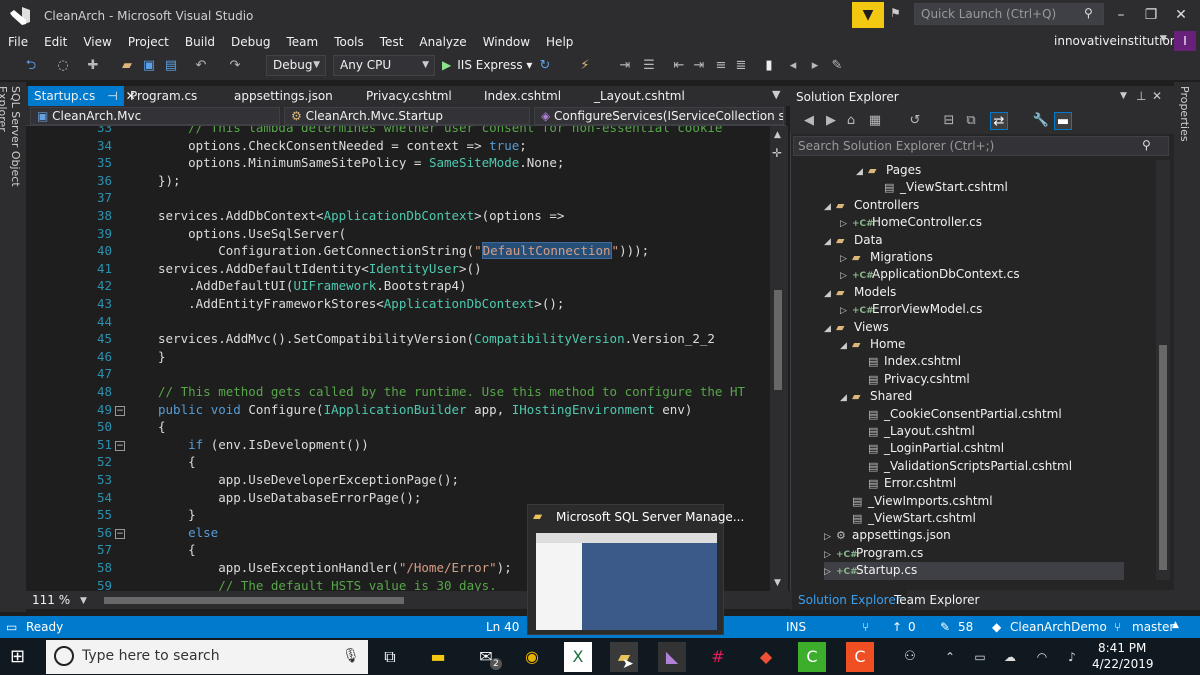 The width and height of the screenshot is (1200, 675). Describe the element at coordinates (971, 121) in the screenshot. I see `show-all-files-icon: ⧉` at that location.